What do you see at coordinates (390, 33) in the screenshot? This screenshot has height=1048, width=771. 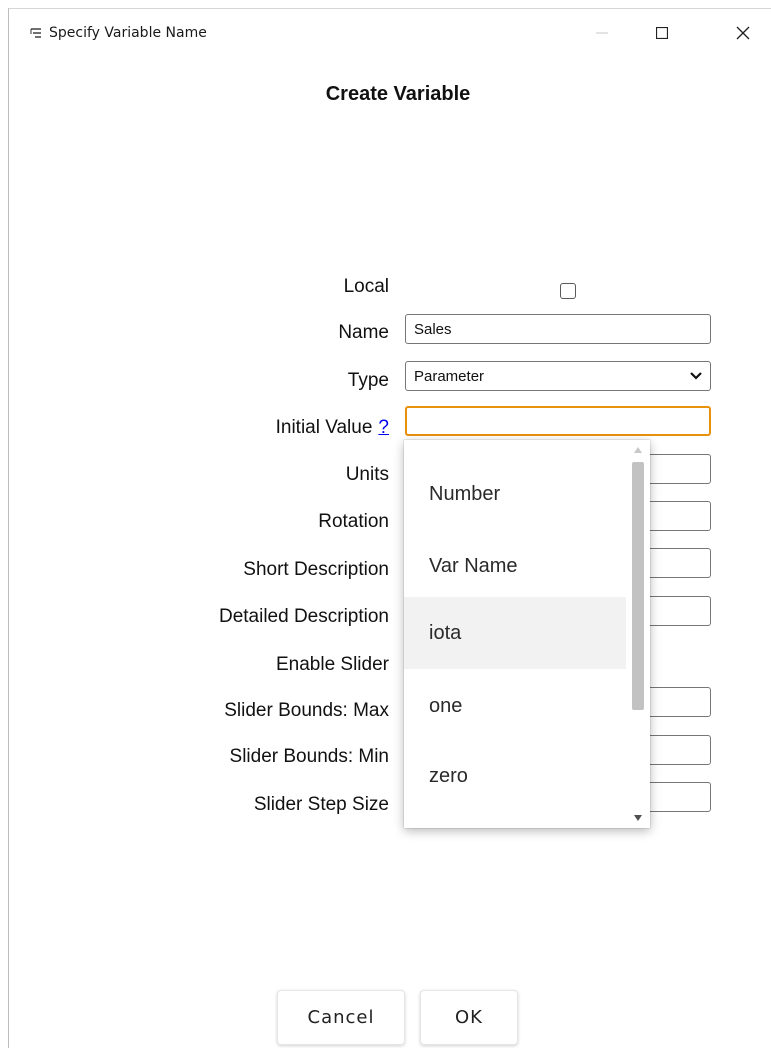 I see `title-bar: Specify Variable Name` at bounding box center [390, 33].